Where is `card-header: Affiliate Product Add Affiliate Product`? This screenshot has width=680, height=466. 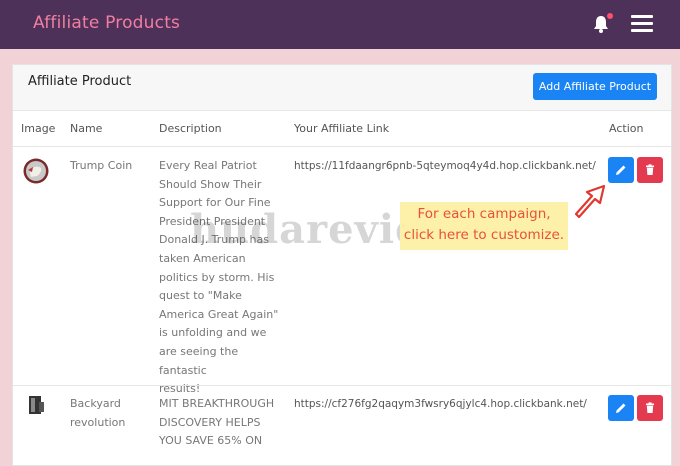 card-header: Affiliate Product Add Affiliate Product is located at coordinates (342, 88).